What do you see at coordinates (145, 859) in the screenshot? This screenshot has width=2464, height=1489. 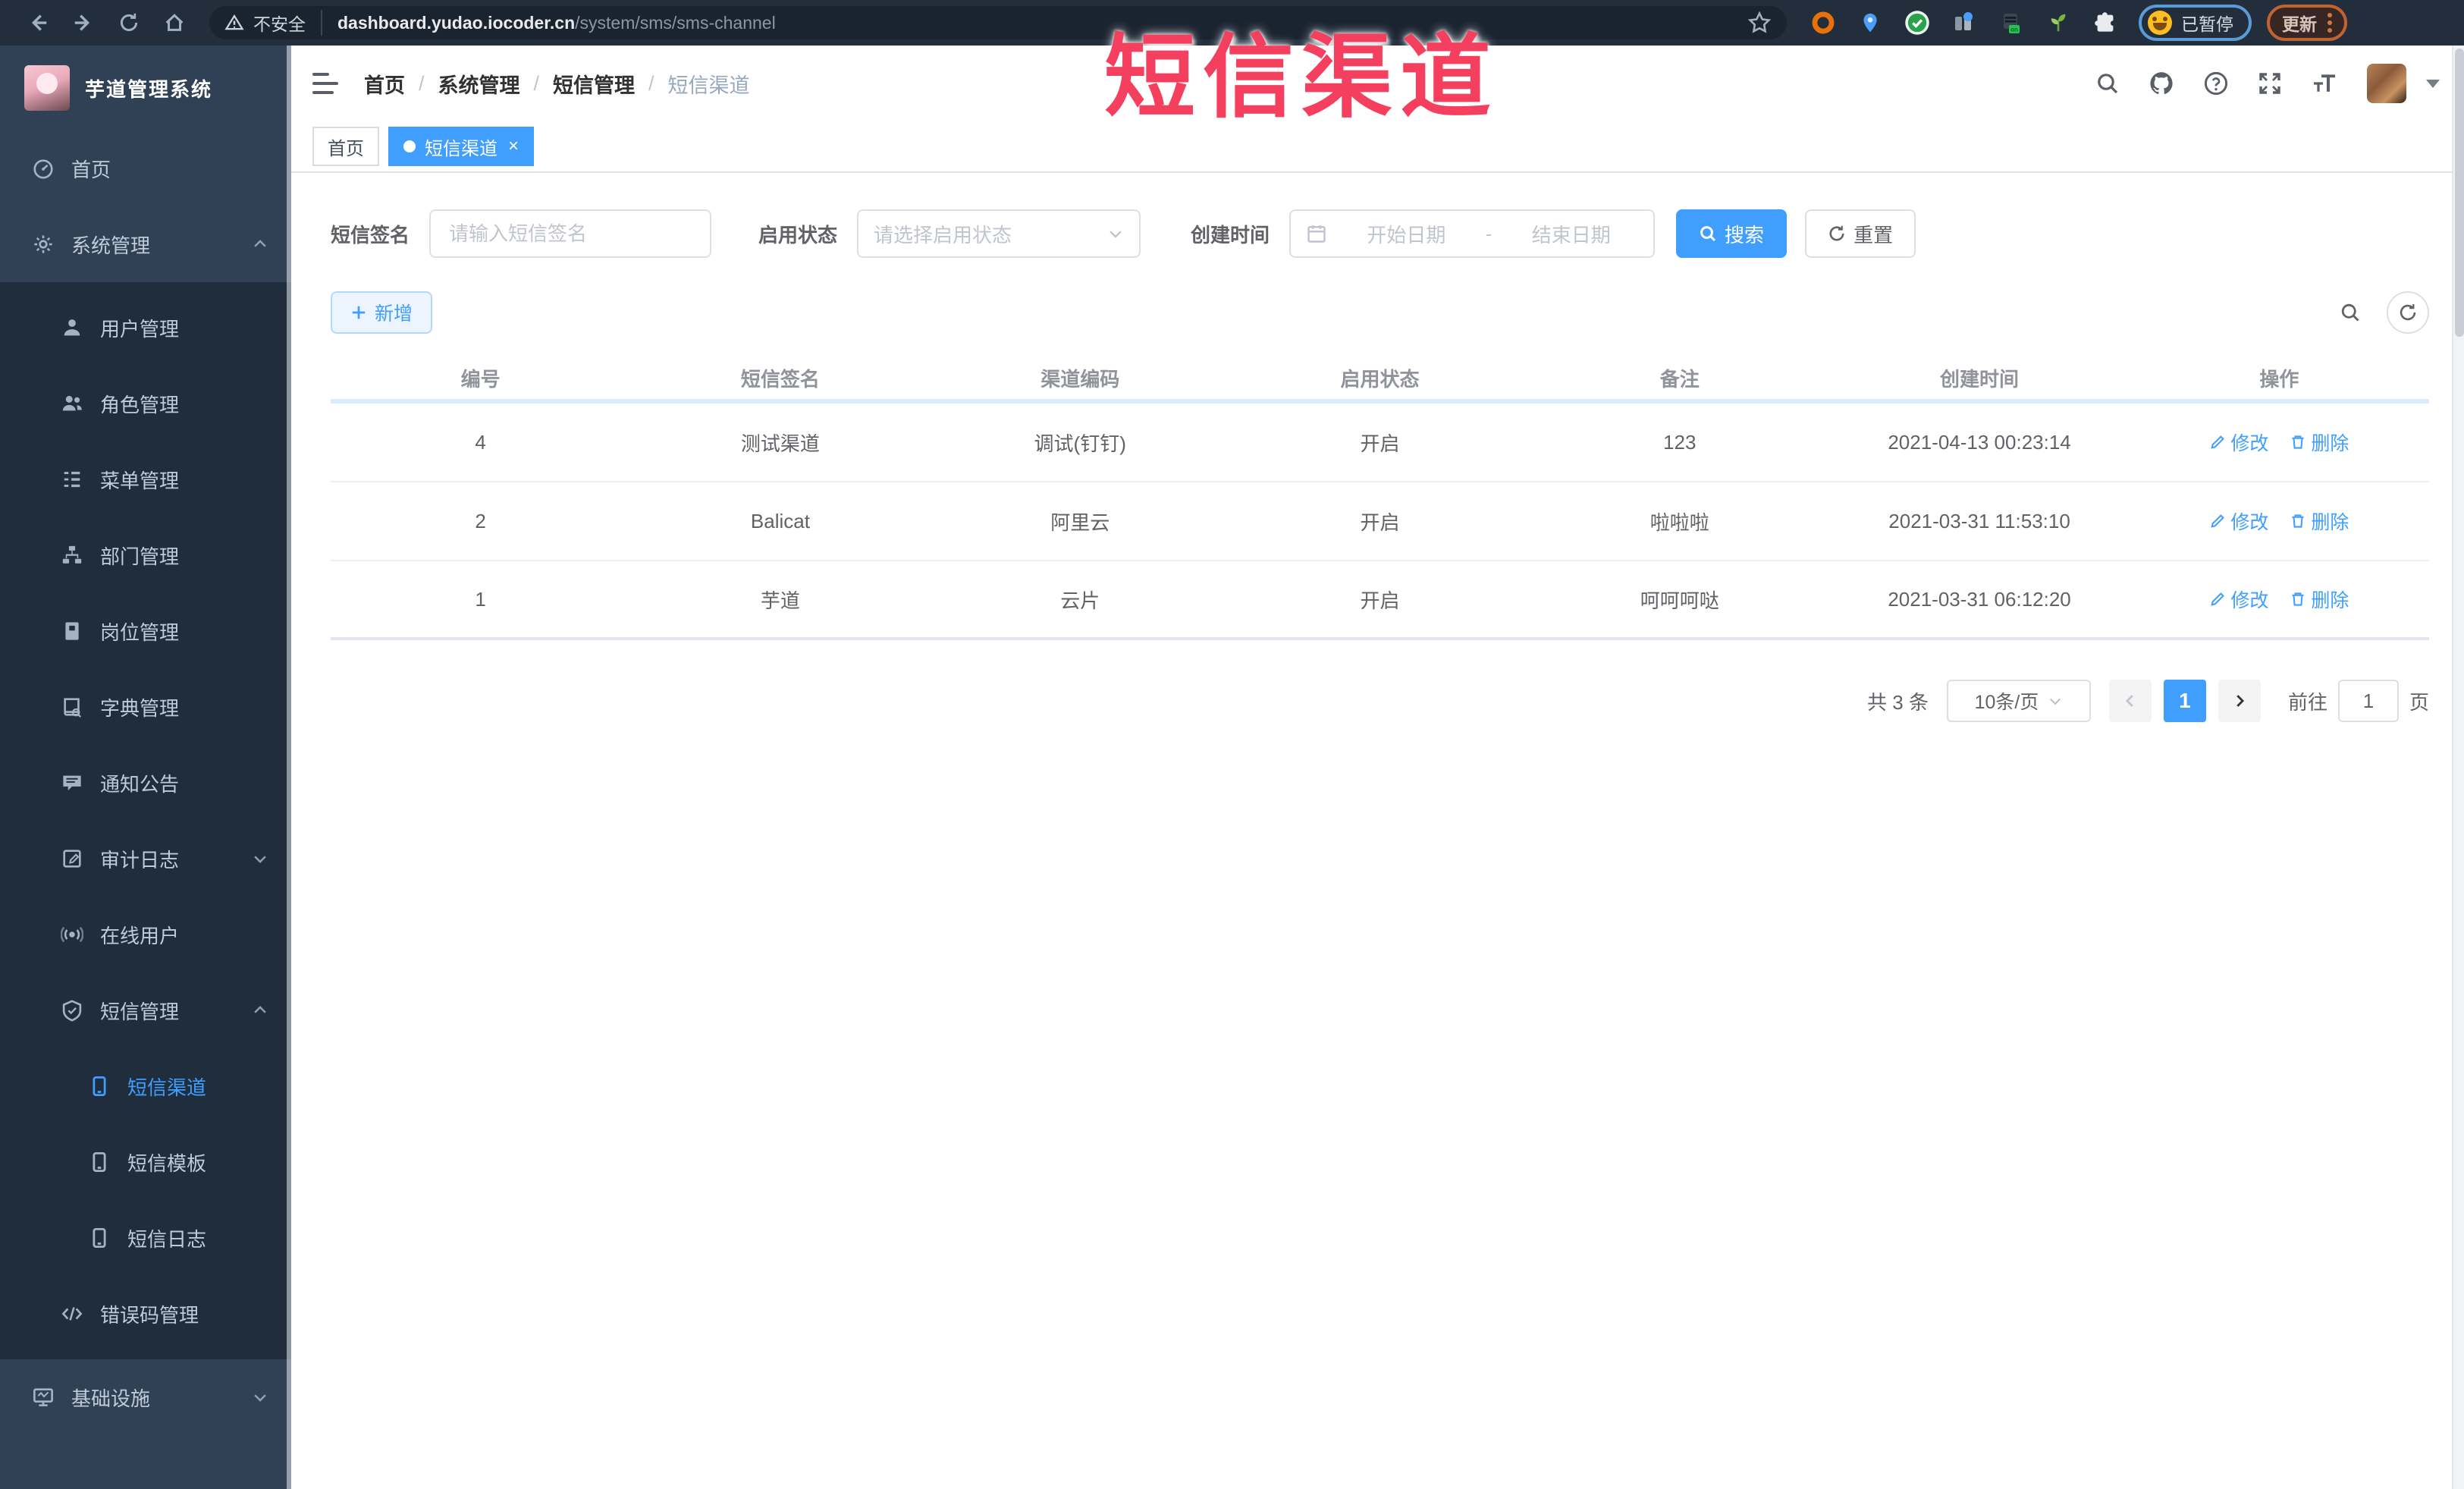 I see `sidebar-item-audit-log: 审计日志` at bounding box center [145, 859].